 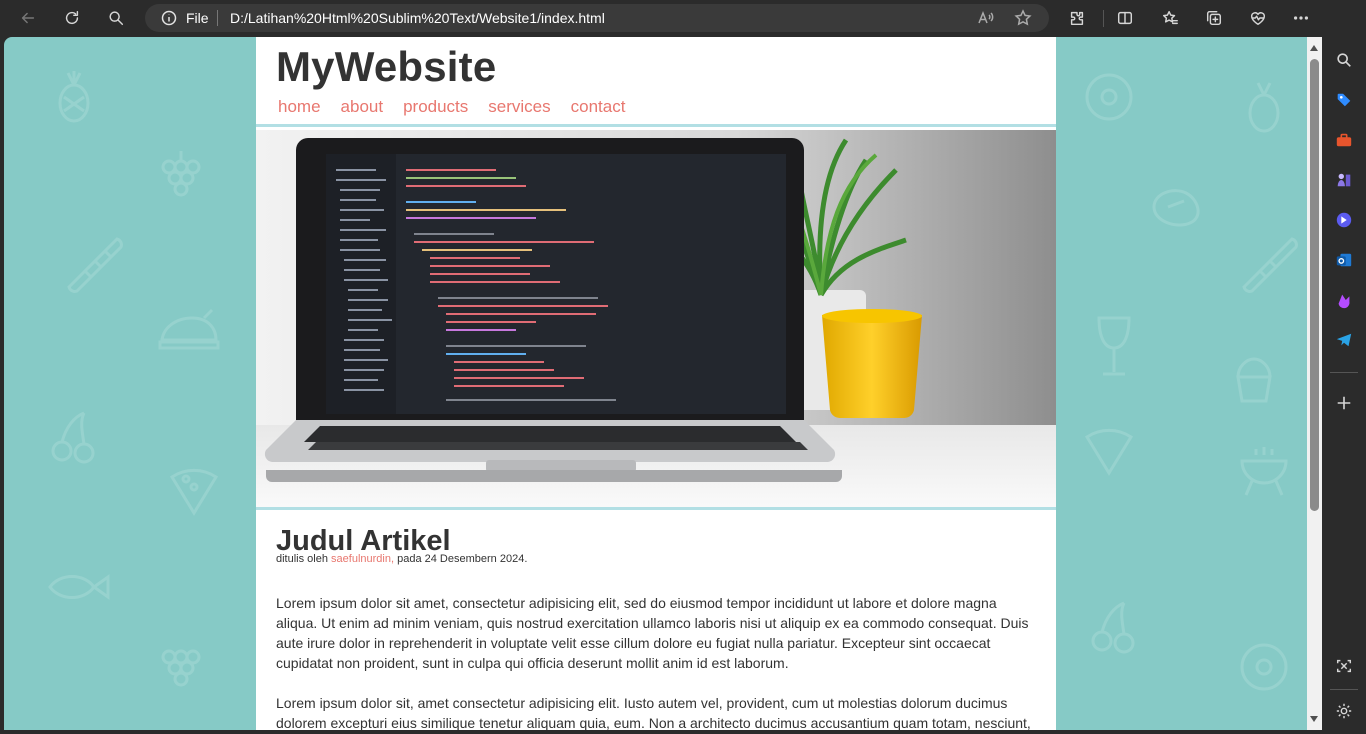 What do you see at coordinates (1344, 711) in the screenshot?
I see `settings-icon` at bounding box center [1344, 711].